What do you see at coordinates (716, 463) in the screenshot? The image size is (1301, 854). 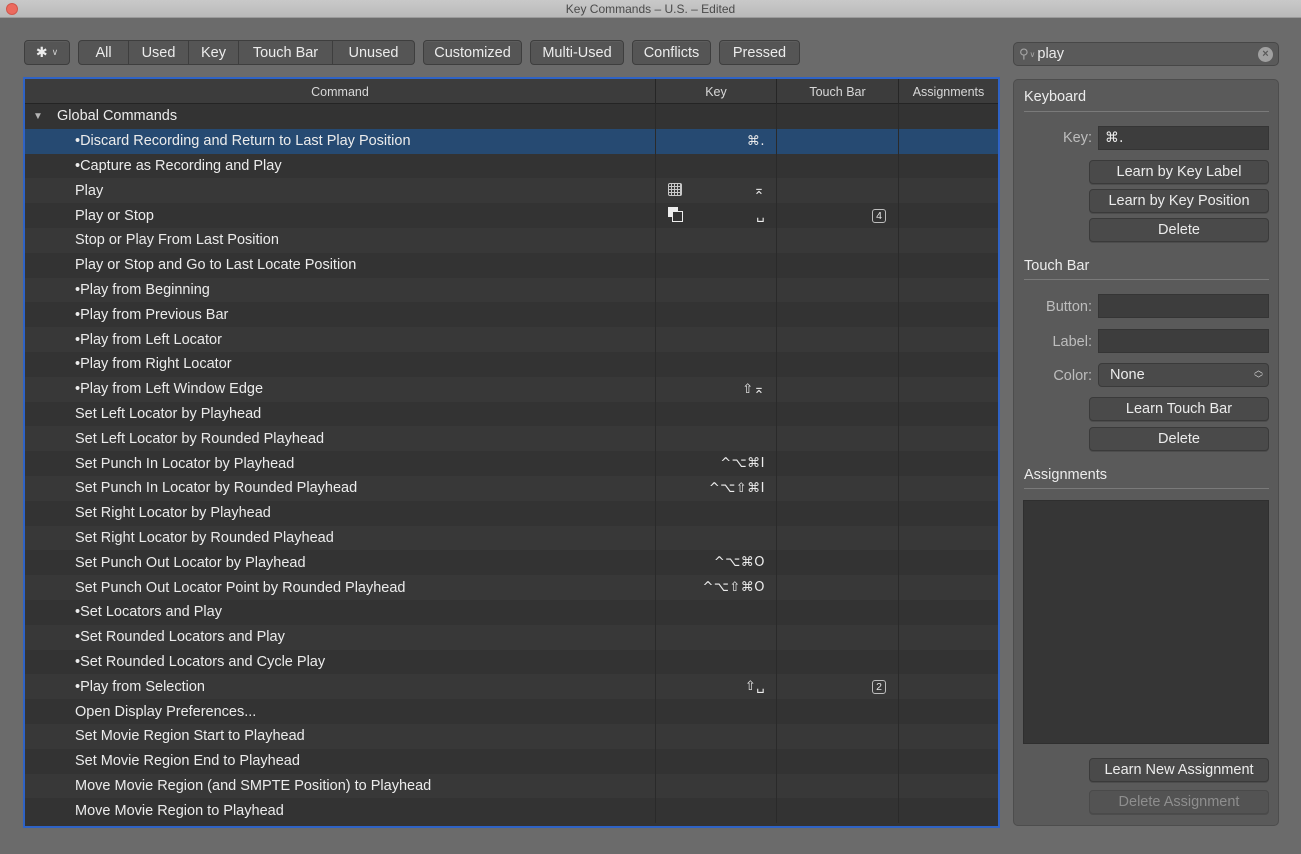 I see `key-cell: ^⌥⌘I` at bounding box center [716, 463].